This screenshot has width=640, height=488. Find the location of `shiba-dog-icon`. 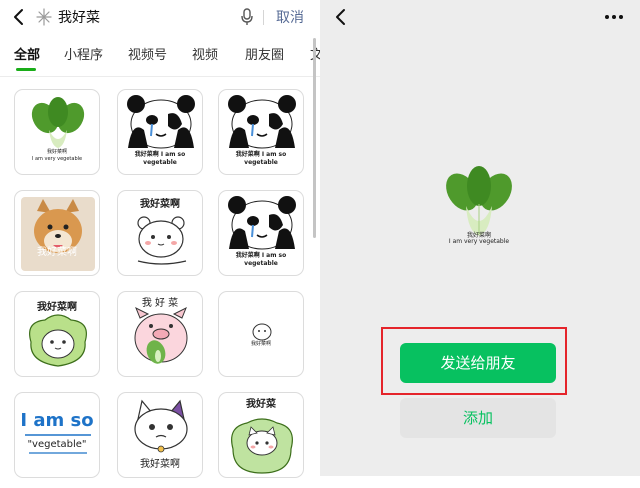

shiba-dog-icon is located at coordinates (58, 234).